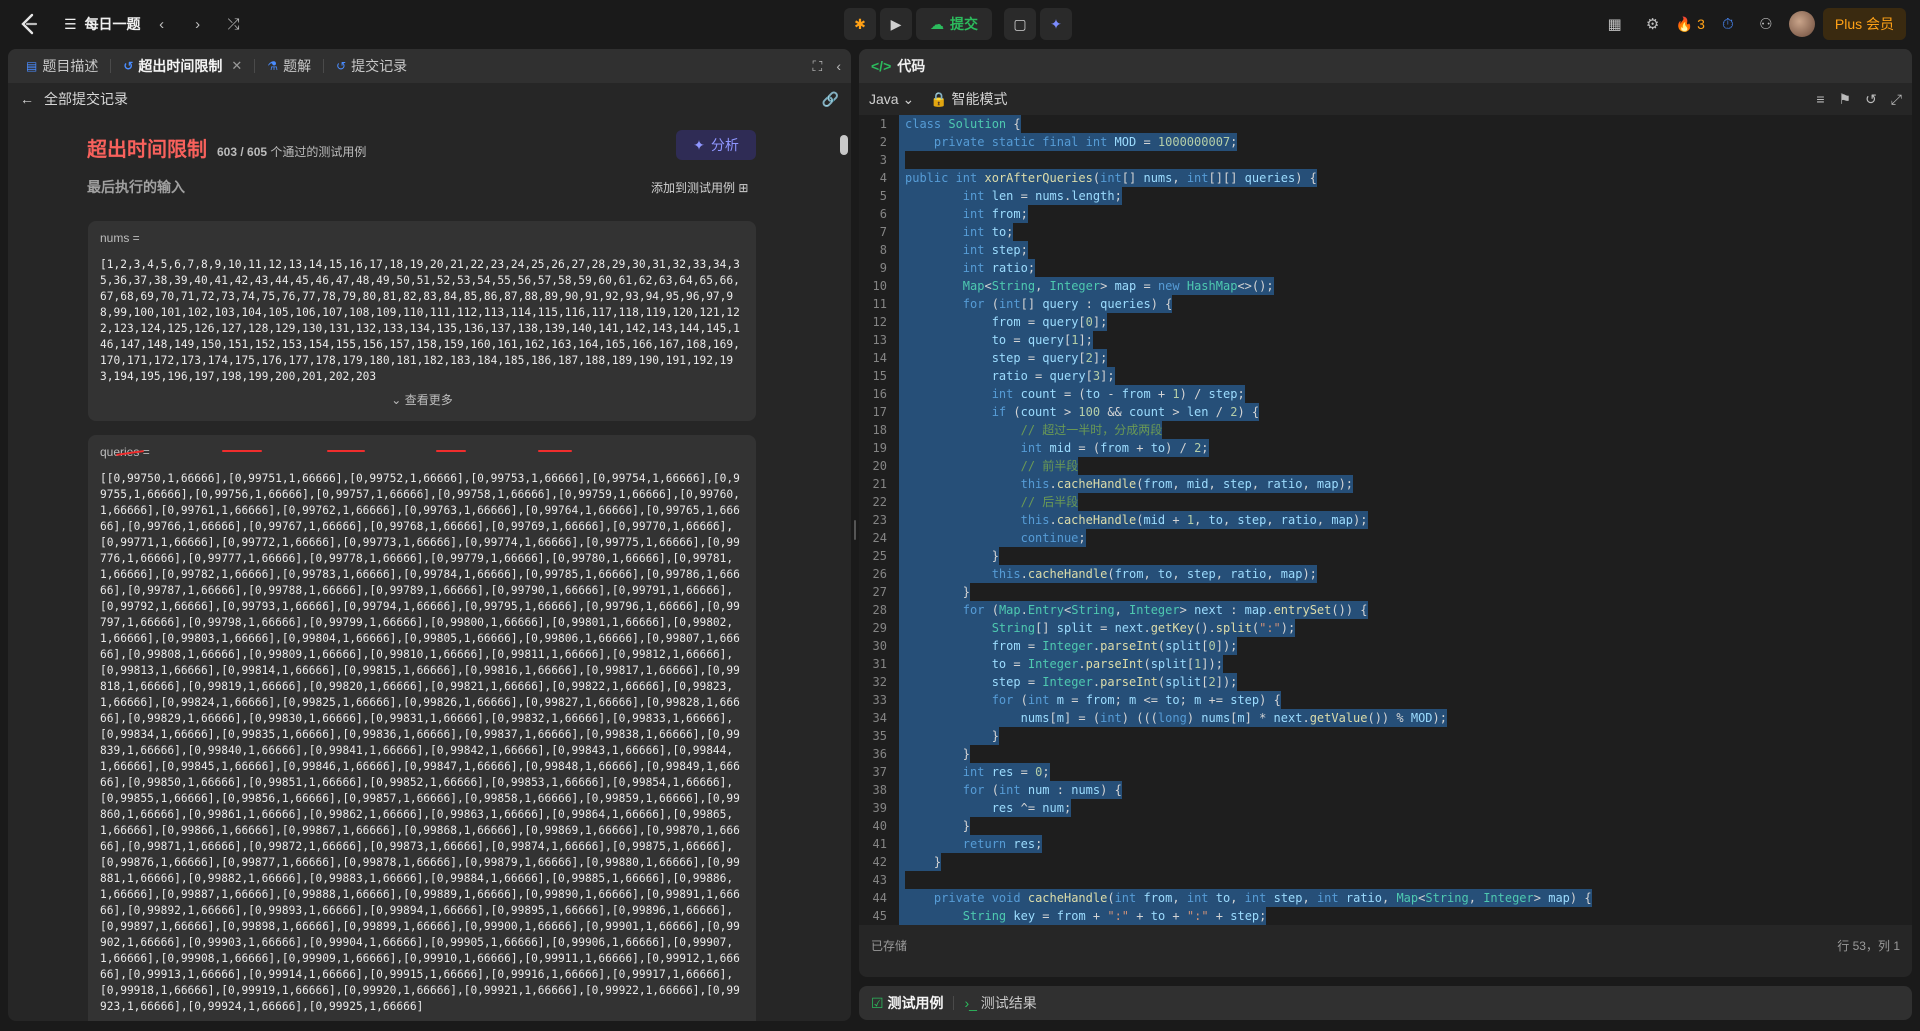  I want to click on tab-description: ▤ 题目描述, so click(62, 66).